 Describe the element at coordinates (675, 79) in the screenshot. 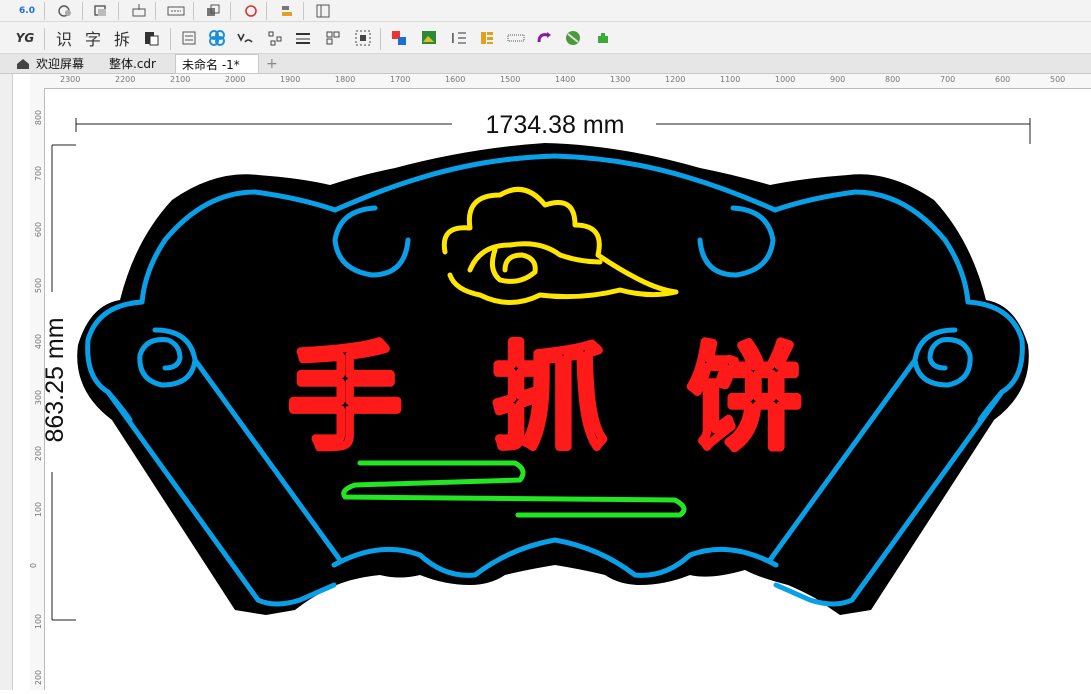

I see `ruler-tick-label: 1200` at that location.